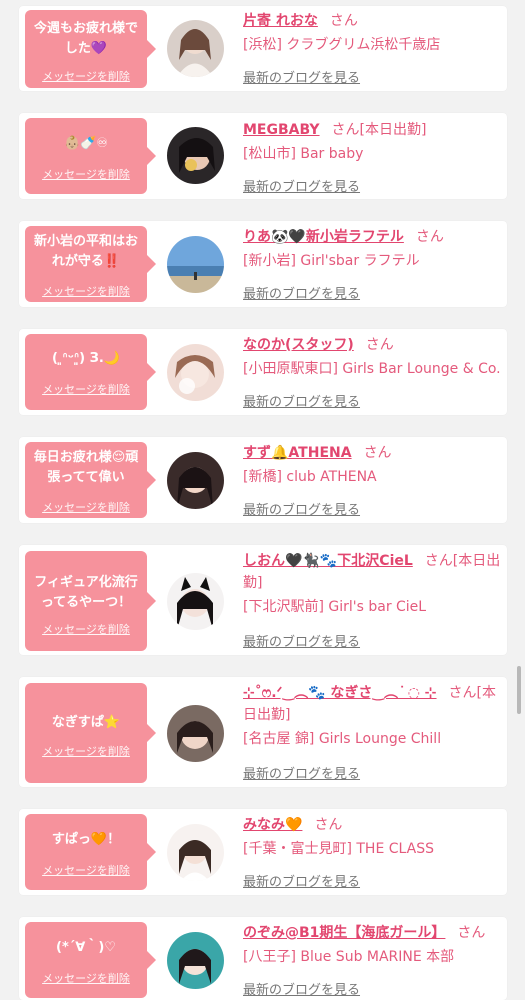 The image size is (525, 1000). I want to click on message-text: すぱっ🧡！, so click(86, 839).